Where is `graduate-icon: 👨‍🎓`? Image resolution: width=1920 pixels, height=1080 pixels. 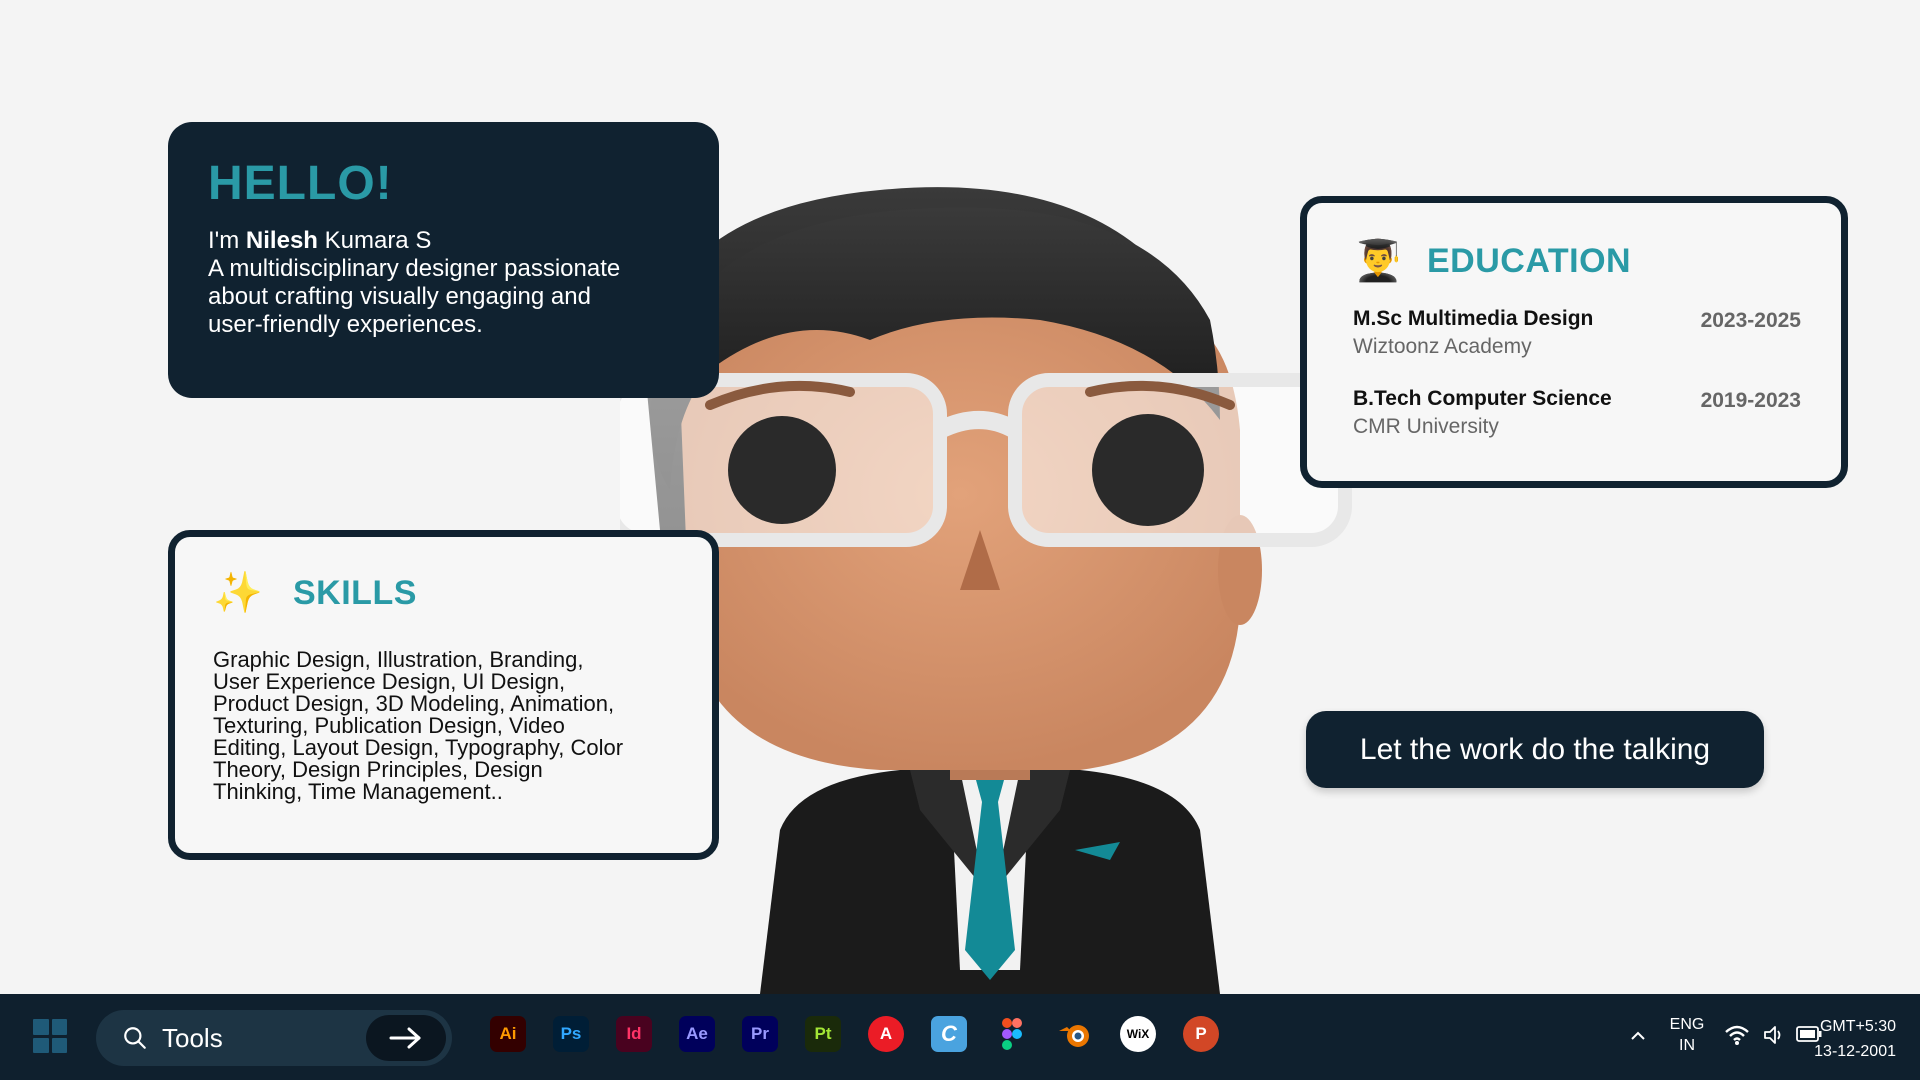 graduate-icon: 👨‍🎓 is located at coordinates (1378, 261).